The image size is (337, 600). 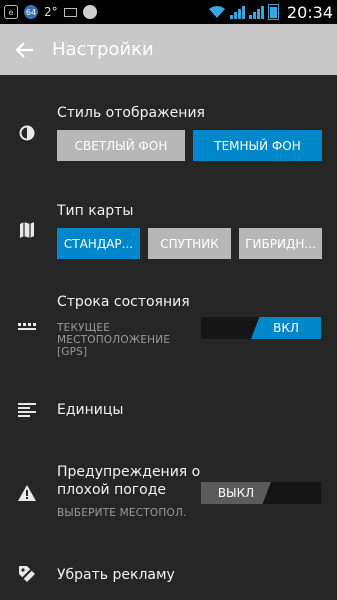 I want to click on status-line-sublabel: ТЕКУЩЕЕ МЕСТОПОЛОЖЕНИЕ [GPS], so click(x=114, y=340).